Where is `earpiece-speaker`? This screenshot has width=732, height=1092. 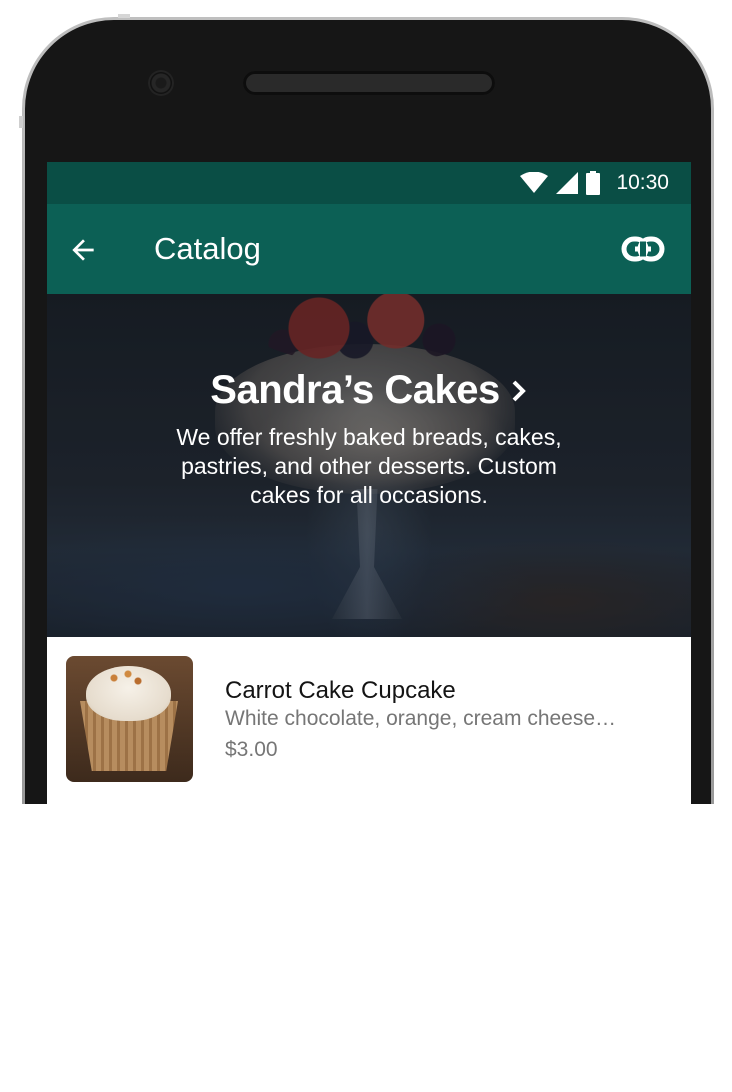 earpiece-speaker is located at coordinates (369, 83).